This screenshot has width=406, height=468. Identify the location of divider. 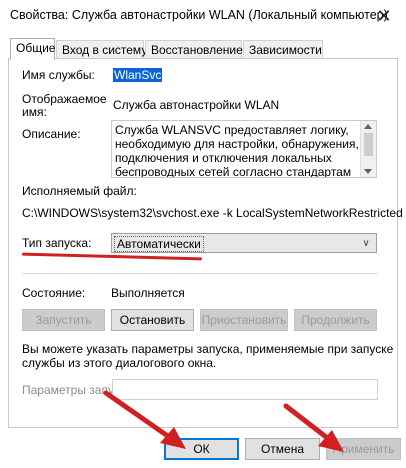
(200, 273).